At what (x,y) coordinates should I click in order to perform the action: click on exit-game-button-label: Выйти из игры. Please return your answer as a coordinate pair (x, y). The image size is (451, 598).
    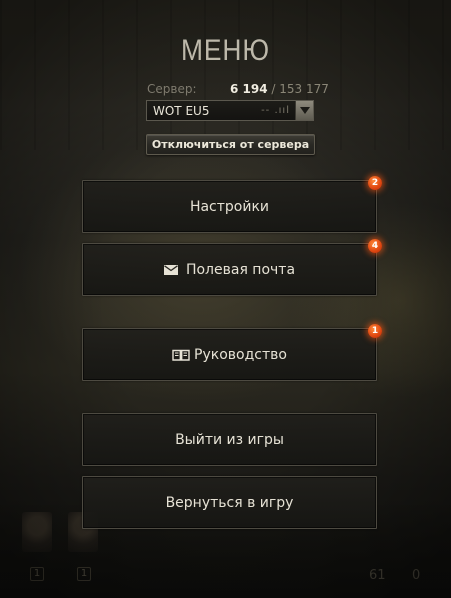
    Looking at the image, I should click on (229, 439).